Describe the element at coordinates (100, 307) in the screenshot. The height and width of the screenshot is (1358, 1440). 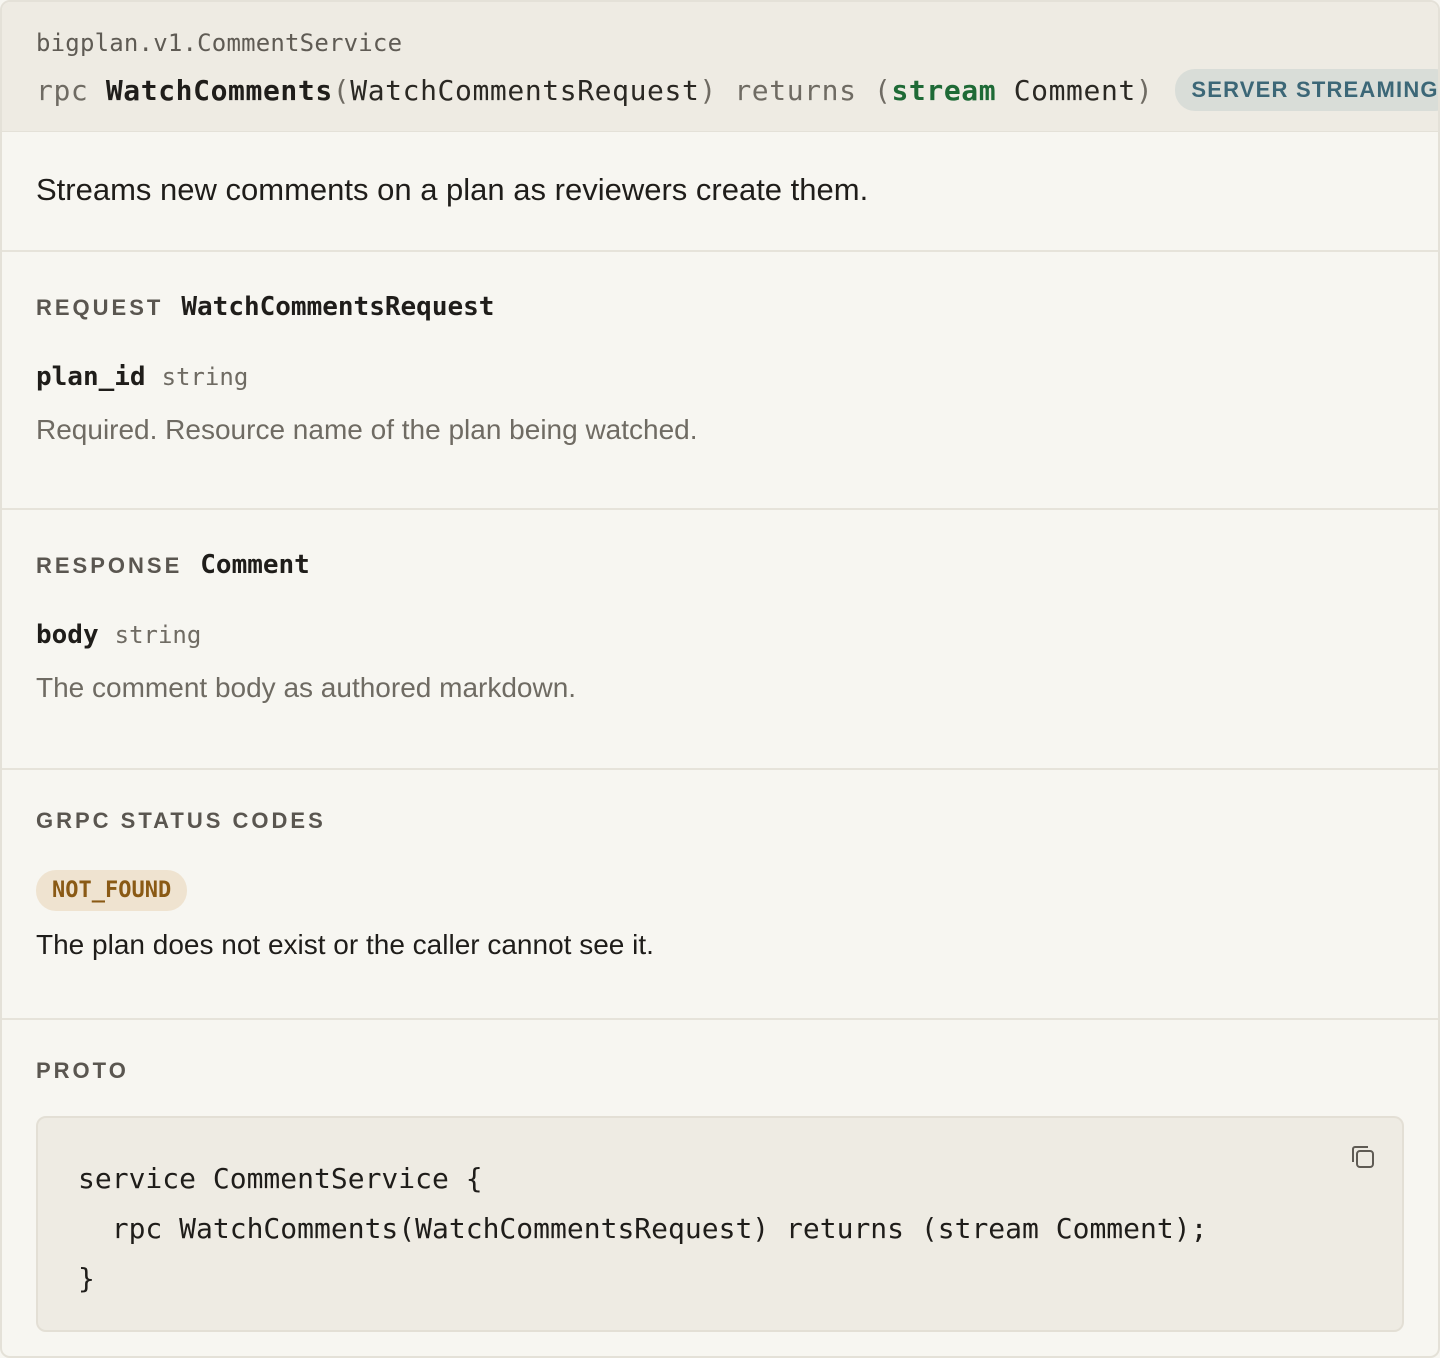
I see `request-label: REQUEST` at that location.